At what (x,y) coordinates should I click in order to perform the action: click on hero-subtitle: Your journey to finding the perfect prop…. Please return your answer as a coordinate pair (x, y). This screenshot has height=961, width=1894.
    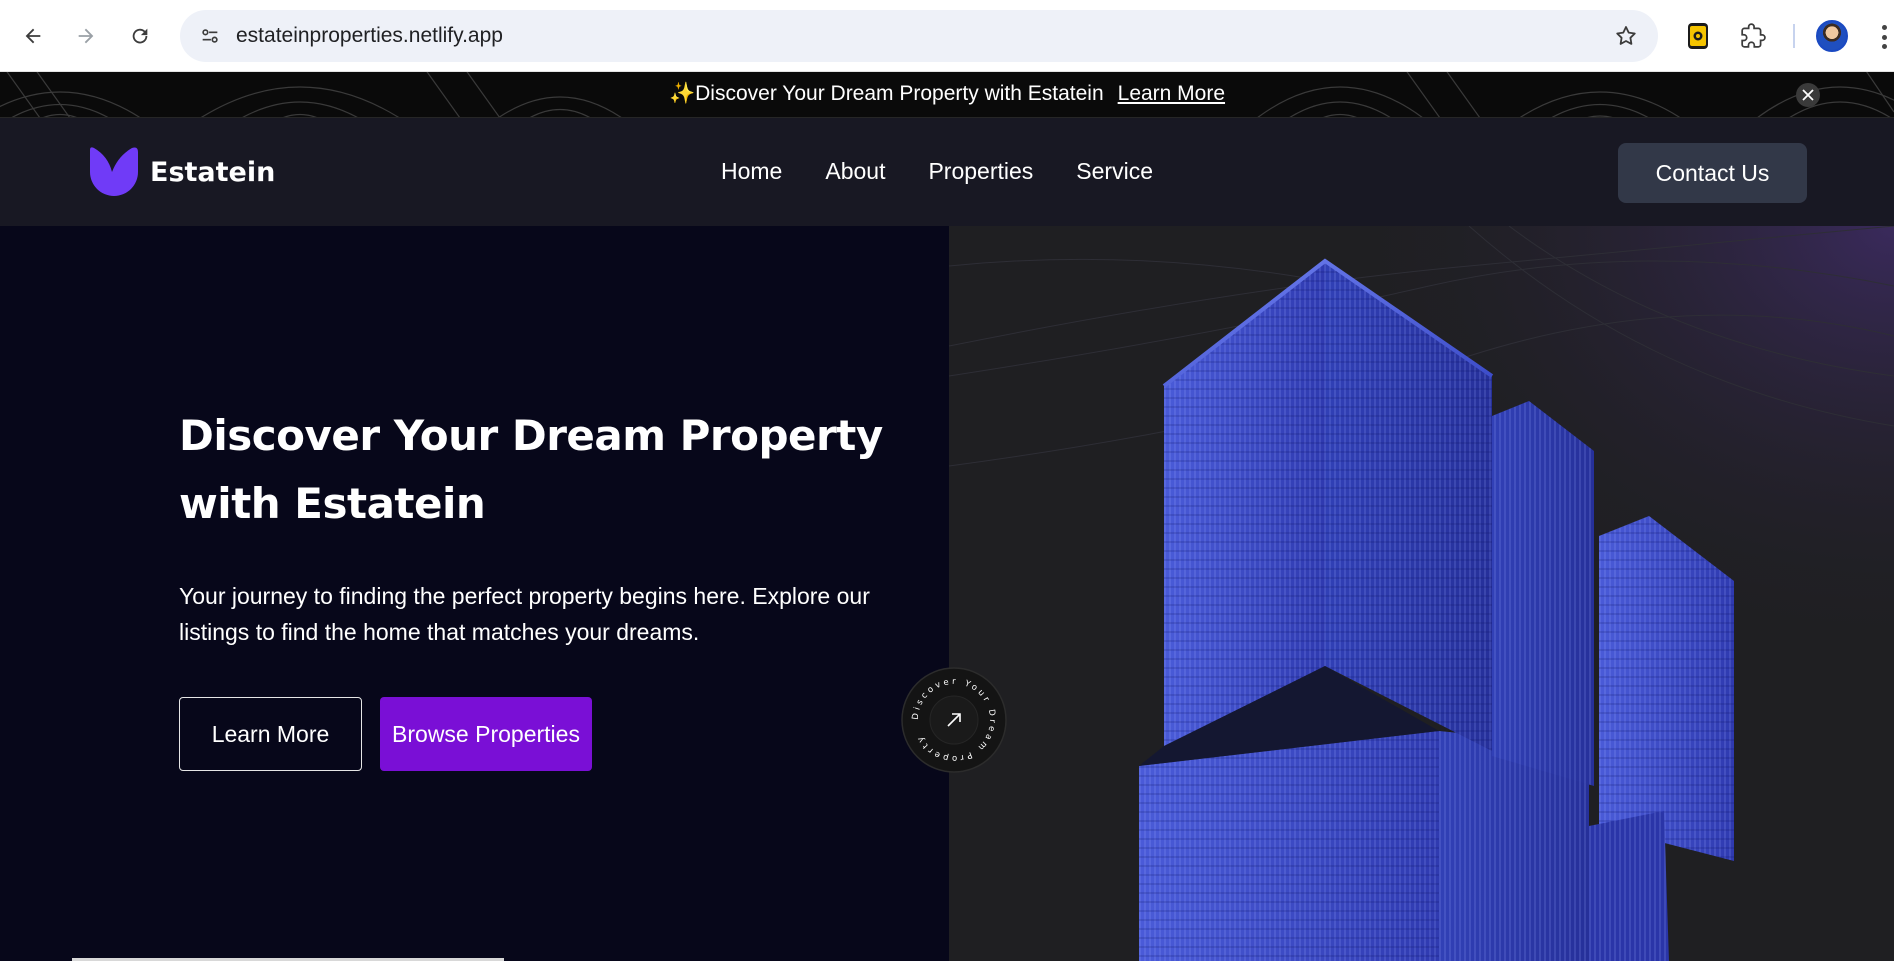
    Looking at the image, I should click on (524, 614).